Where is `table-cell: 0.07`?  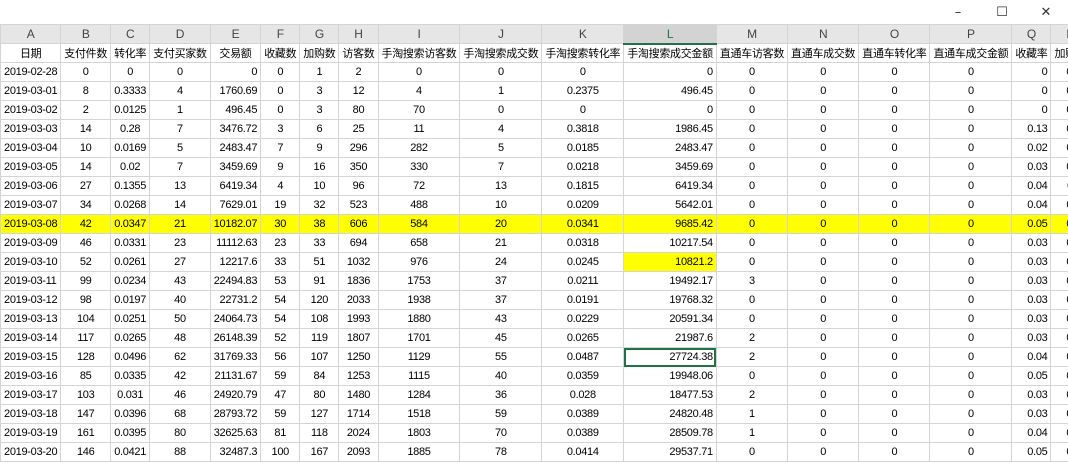 table-cell: 0.07 is located at coordinates (1059, 338).